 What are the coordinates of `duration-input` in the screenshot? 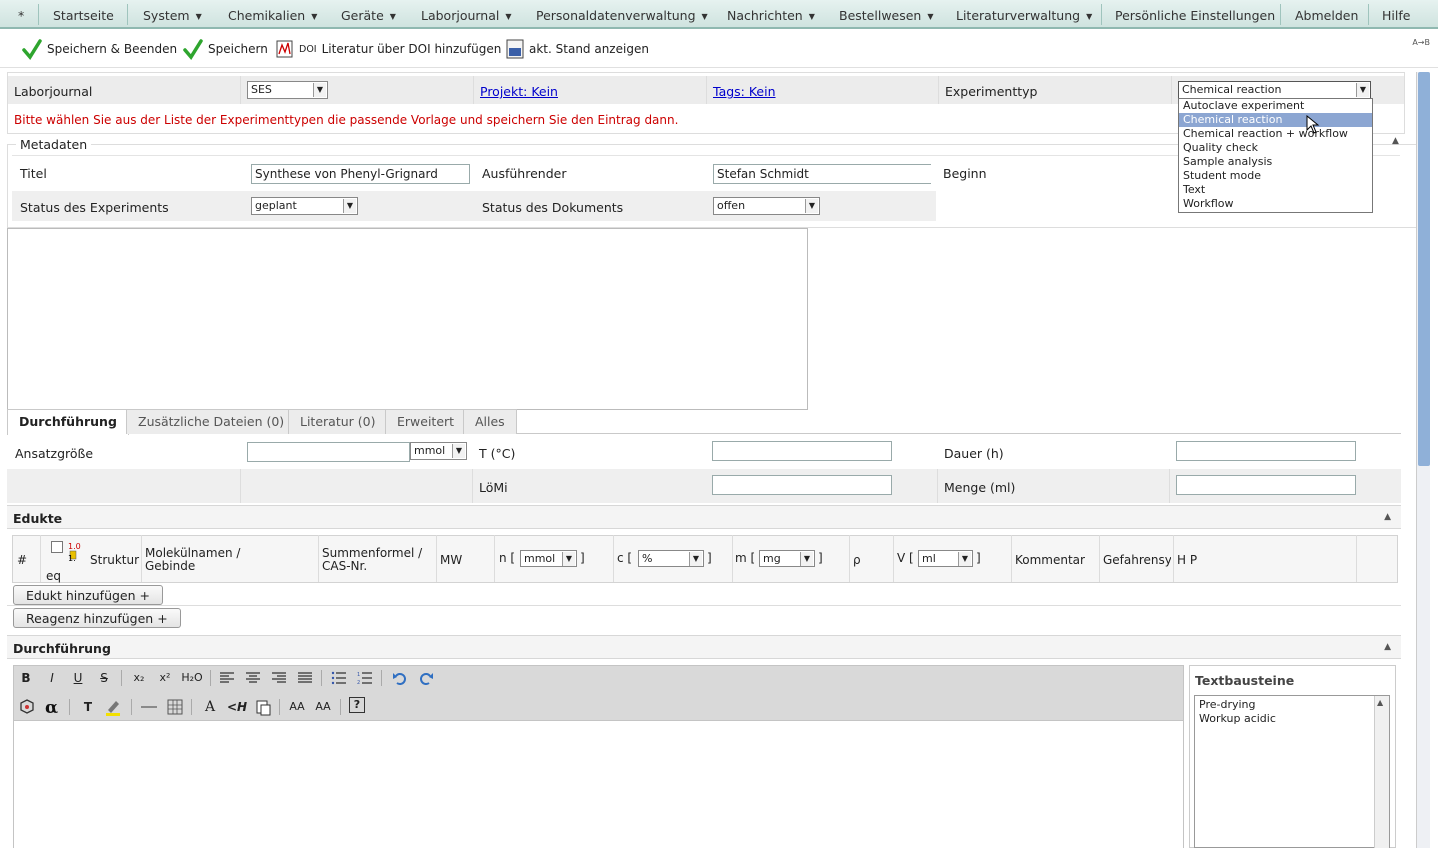 It's located at (1266, 451).